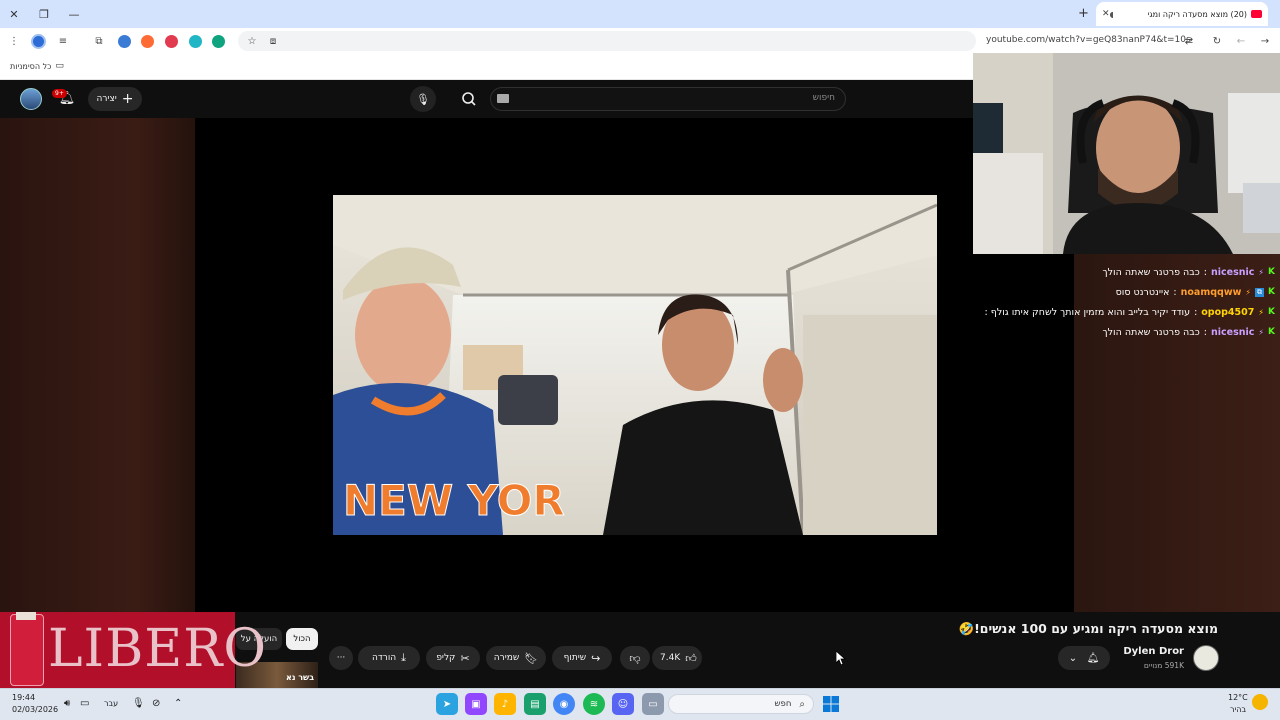 The width and height of the screenshot is (1280, 720). What do you see at coordinates (476, 704) in the screenshot?
I see `taskbar-twitch-icon: ▣` at bounding box center [476, 704].